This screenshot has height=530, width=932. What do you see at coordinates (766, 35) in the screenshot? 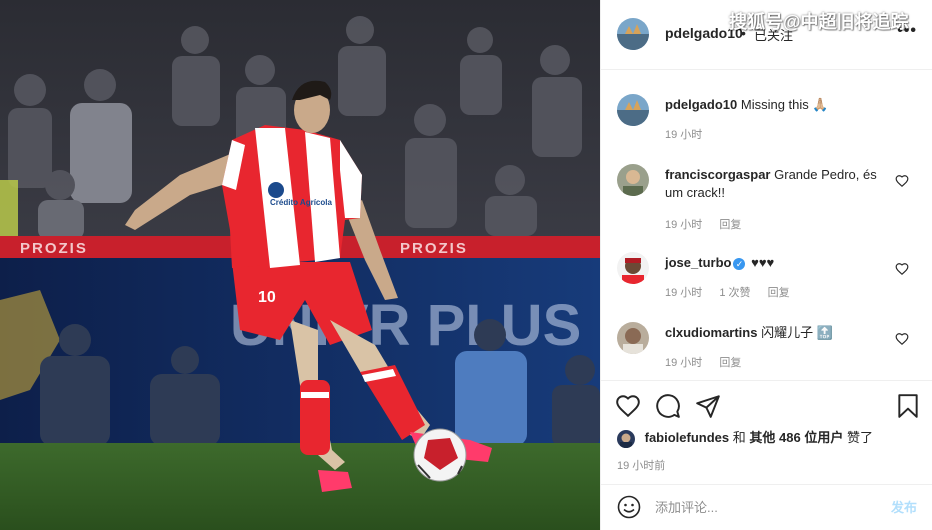
I see `post-header: pdelgado10 • 已关注 ••• 搜狐号@中超旧将追踪` at bounding box center [766, 35].